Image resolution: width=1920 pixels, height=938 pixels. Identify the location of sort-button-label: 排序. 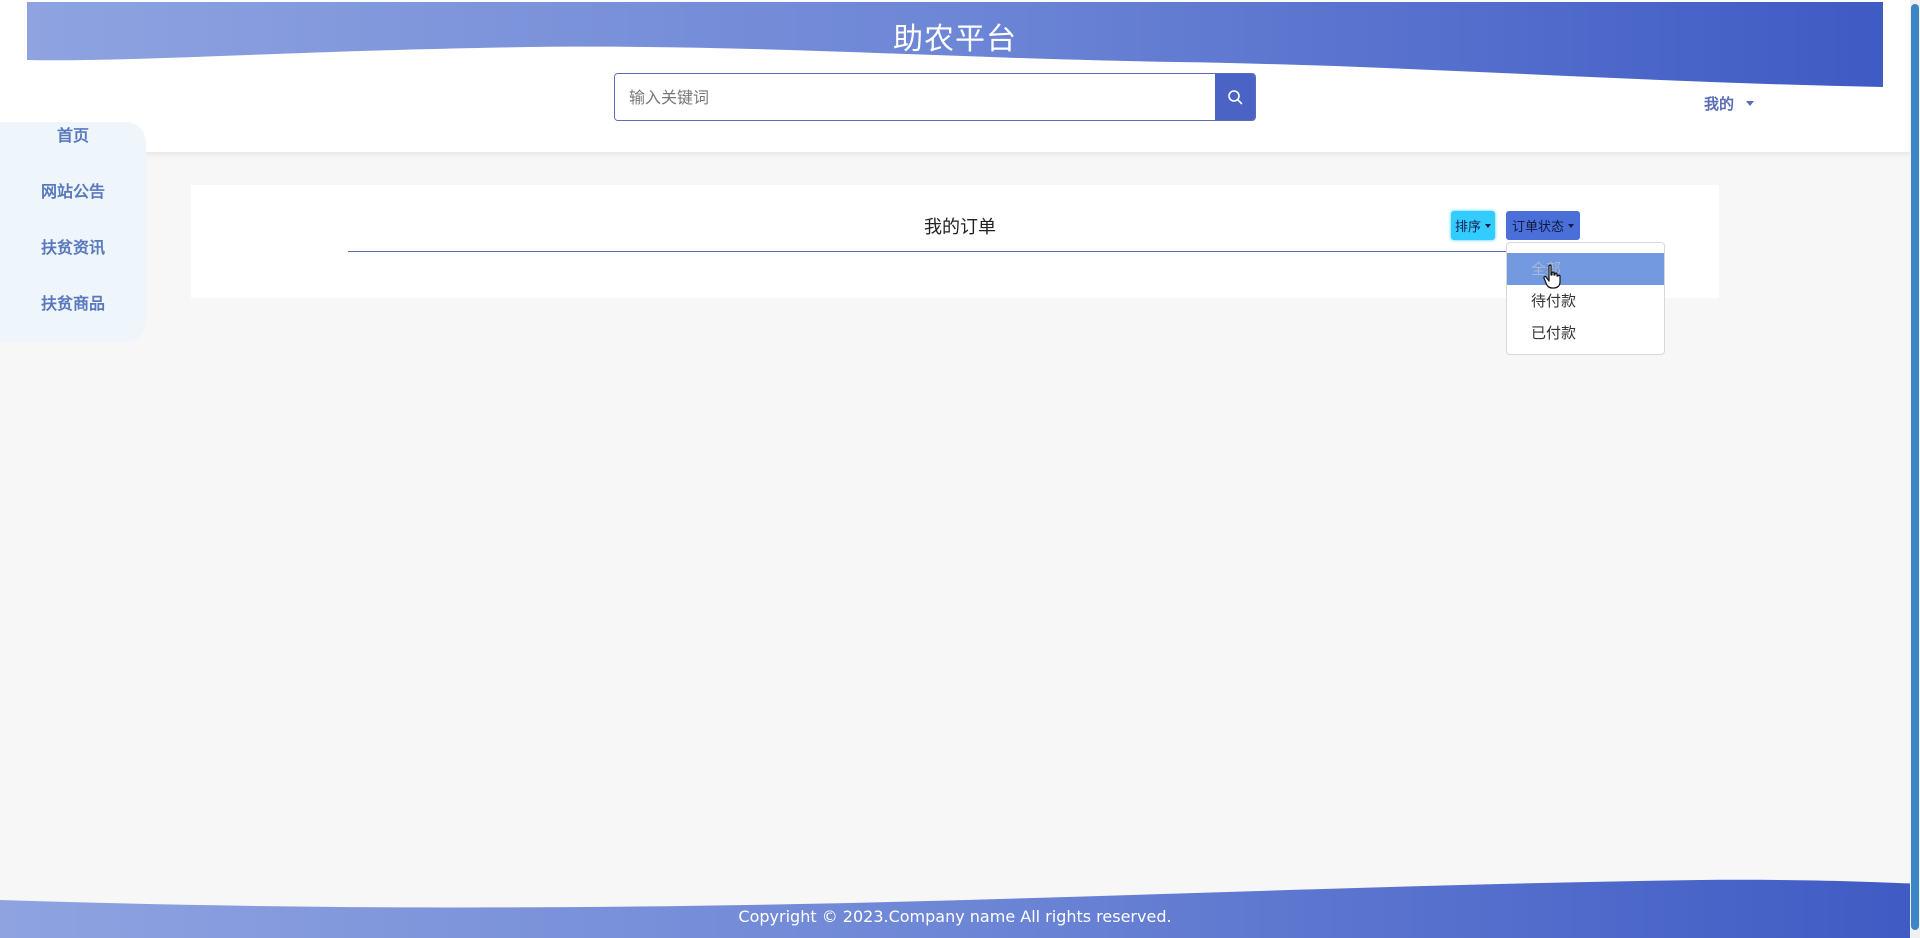
(1468, 226).